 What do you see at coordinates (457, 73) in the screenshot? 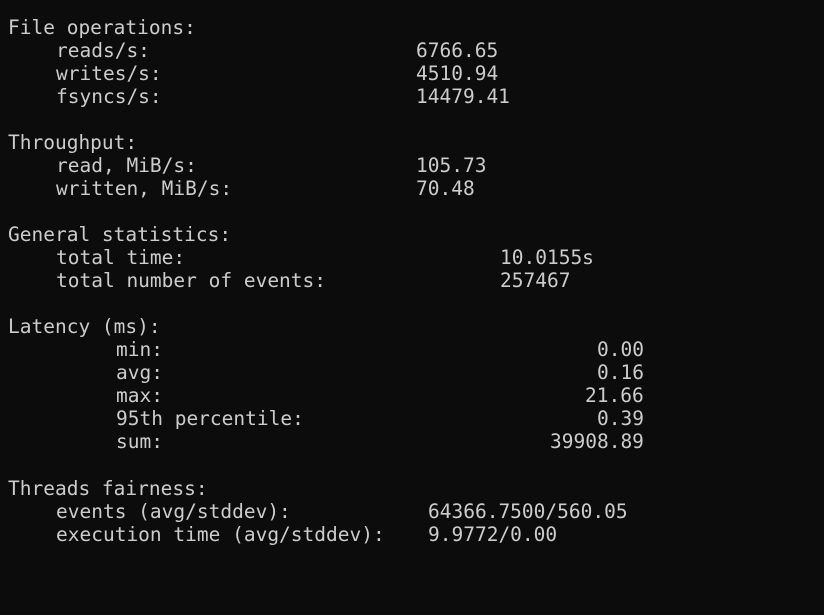
I see `stat-value: 4510.94` at bounding box center [457, 73].